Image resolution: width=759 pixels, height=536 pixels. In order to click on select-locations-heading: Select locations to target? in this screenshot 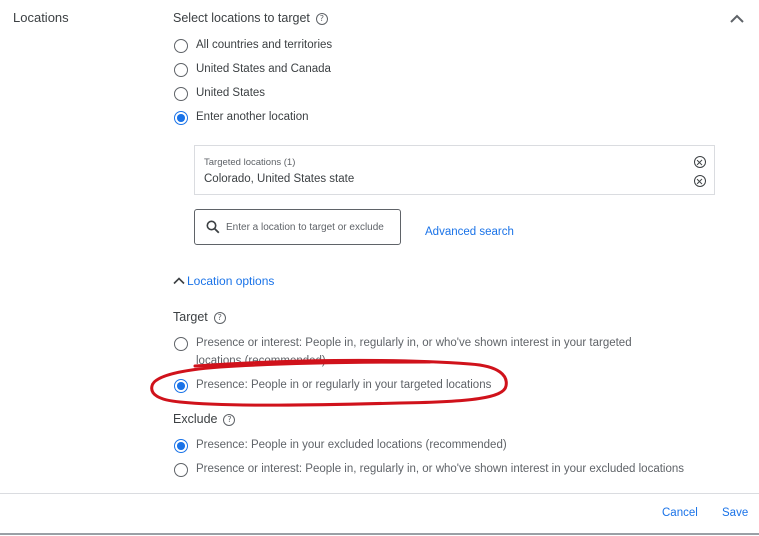, I will do `click(250, 18)`.